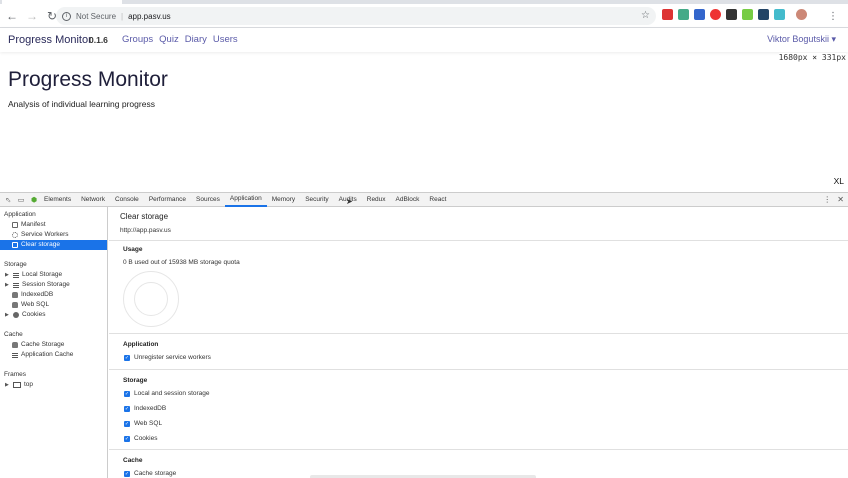 The width and height of the screenshot is (848, 478). I want to click on sidebar-item-clear-storage: Clear storage, so click(53, 245).